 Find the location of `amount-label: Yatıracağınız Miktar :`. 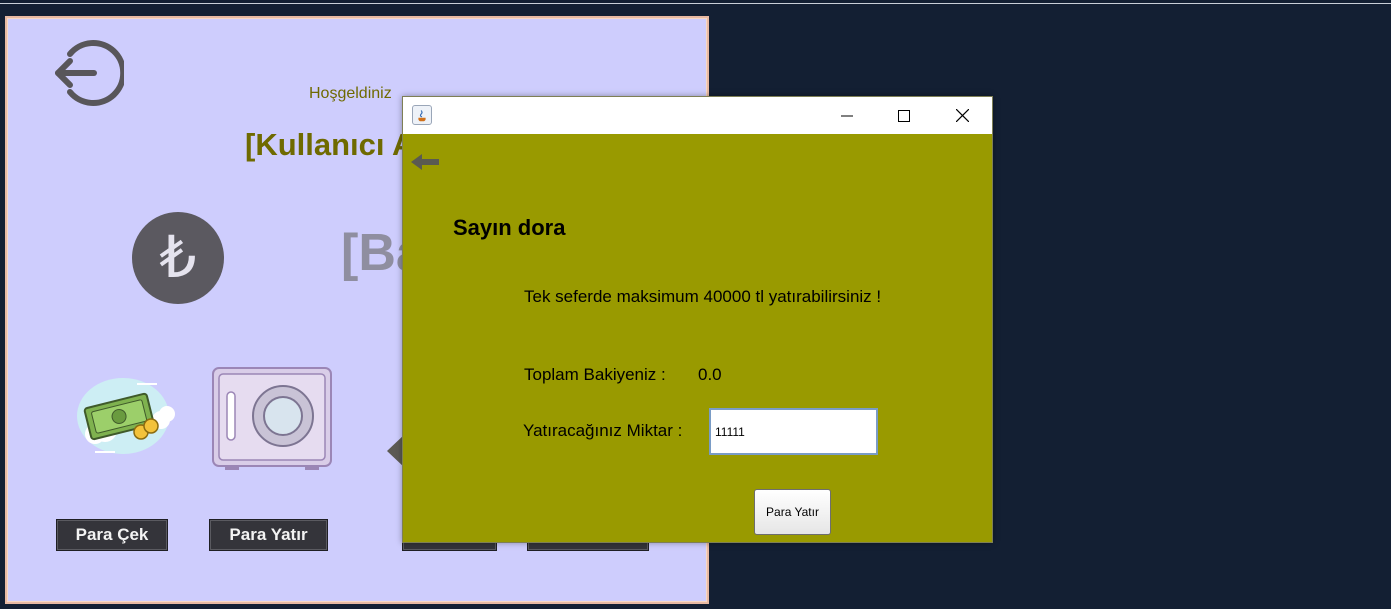

amount-label: Yatıracağınız Miktar : is located at coordinates (603, 430).